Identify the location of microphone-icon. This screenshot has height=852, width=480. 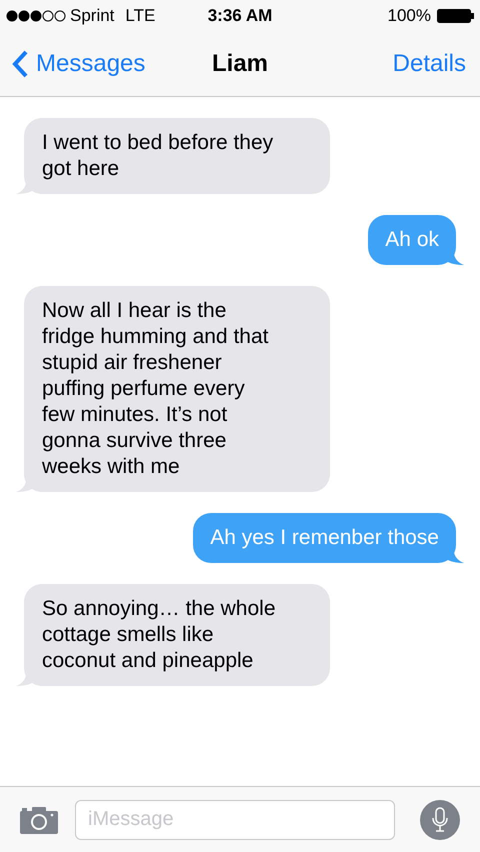
(440, 819).